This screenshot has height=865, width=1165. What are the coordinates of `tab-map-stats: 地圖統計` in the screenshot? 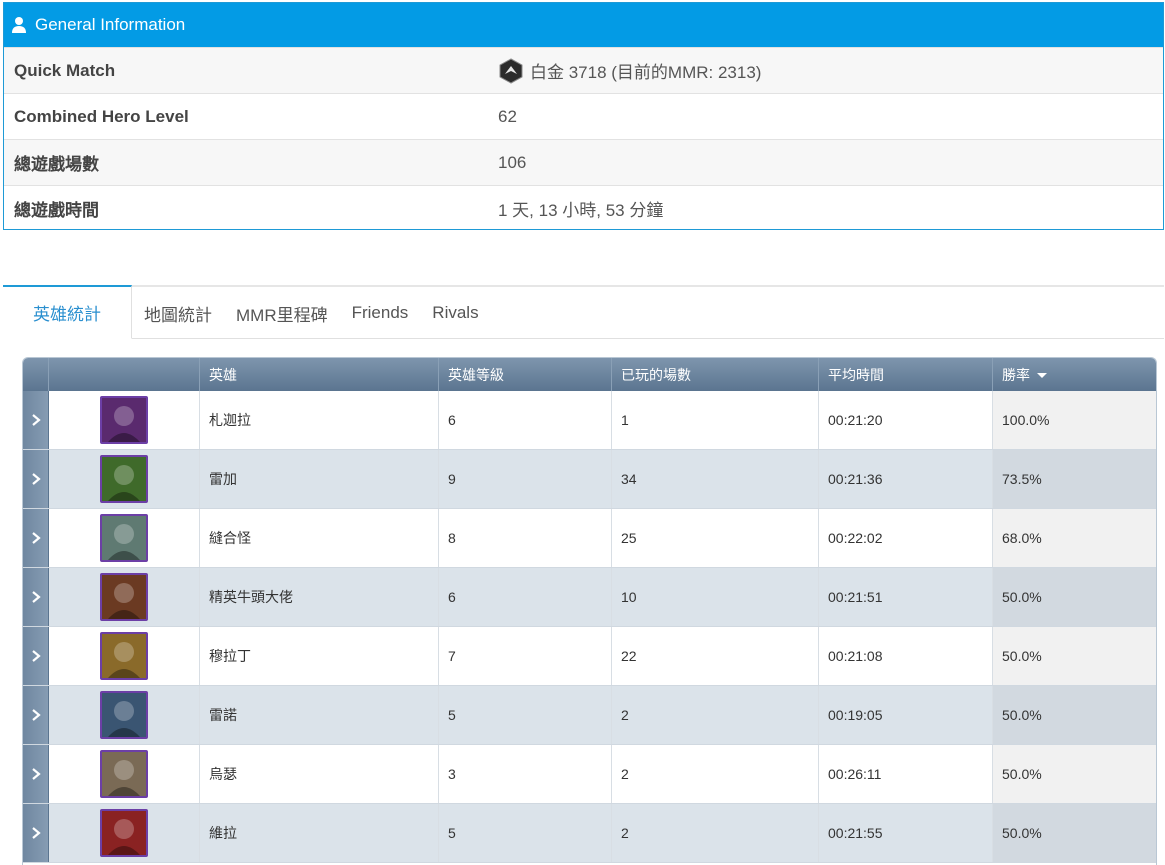 It's located at (178, 313).